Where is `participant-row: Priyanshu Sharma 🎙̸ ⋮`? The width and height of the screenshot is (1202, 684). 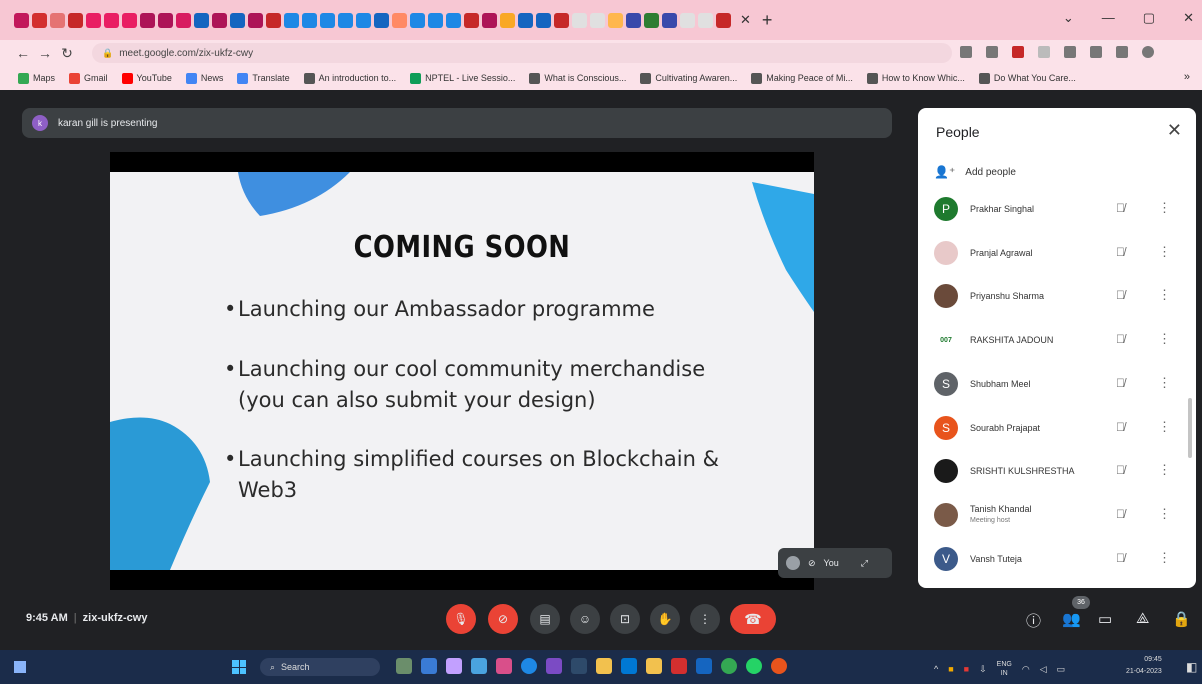
participant-row: Priyanshu Sharma 🎙̸ ⋮ is located at coordinates (1059, 296).